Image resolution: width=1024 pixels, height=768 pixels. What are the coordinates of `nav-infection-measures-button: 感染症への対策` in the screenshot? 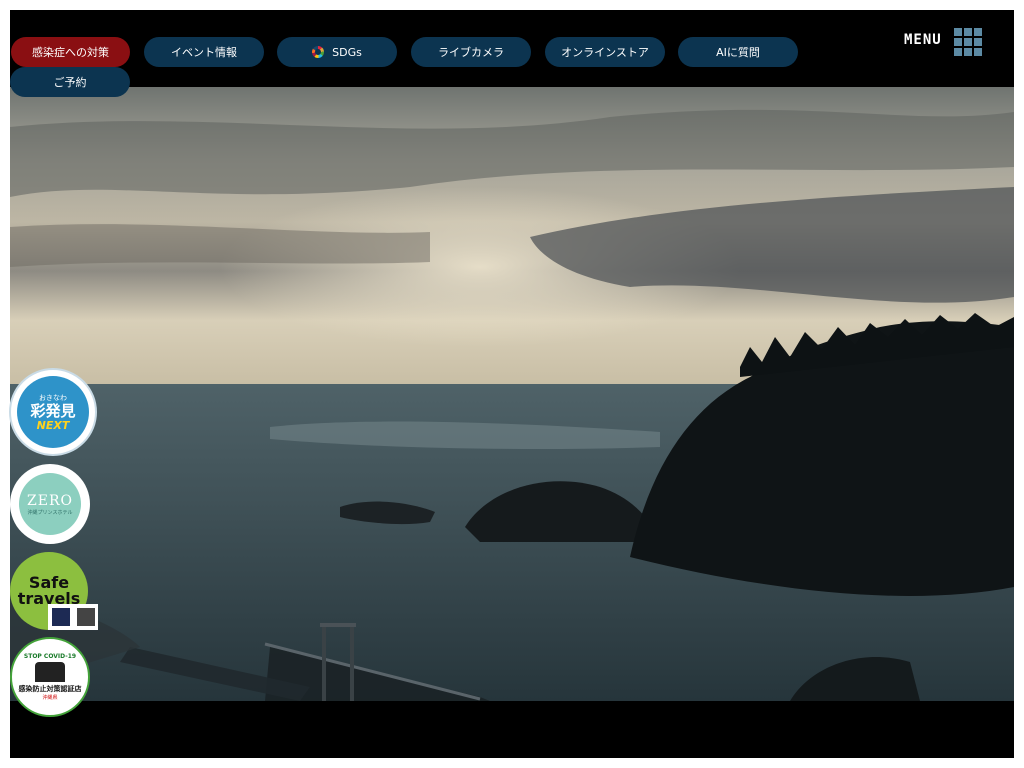 It's located at (70, 52).